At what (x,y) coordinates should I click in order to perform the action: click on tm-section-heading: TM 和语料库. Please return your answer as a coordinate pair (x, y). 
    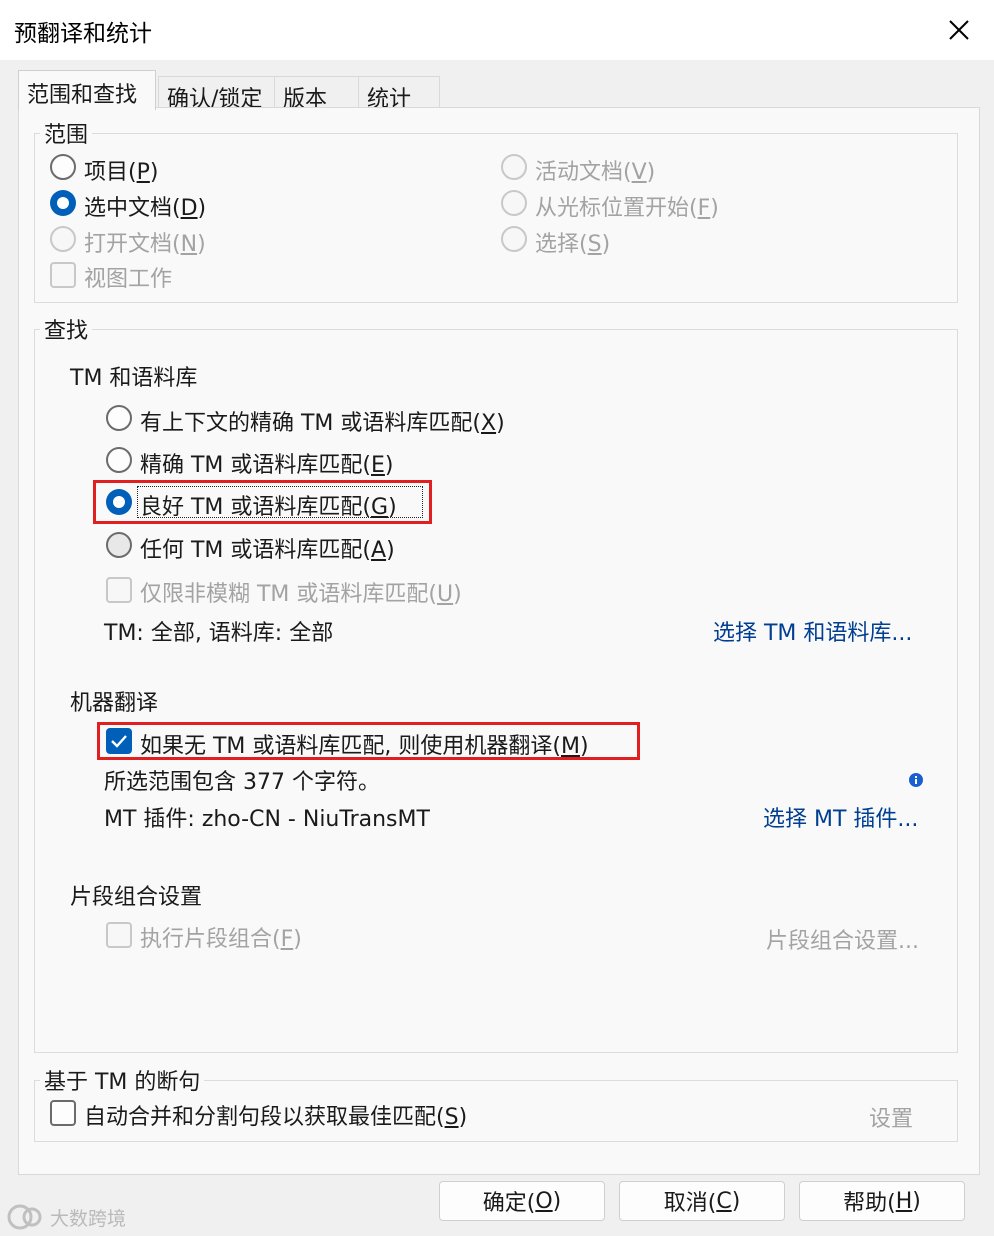
    Looking at the image, I should click on (134, 378).